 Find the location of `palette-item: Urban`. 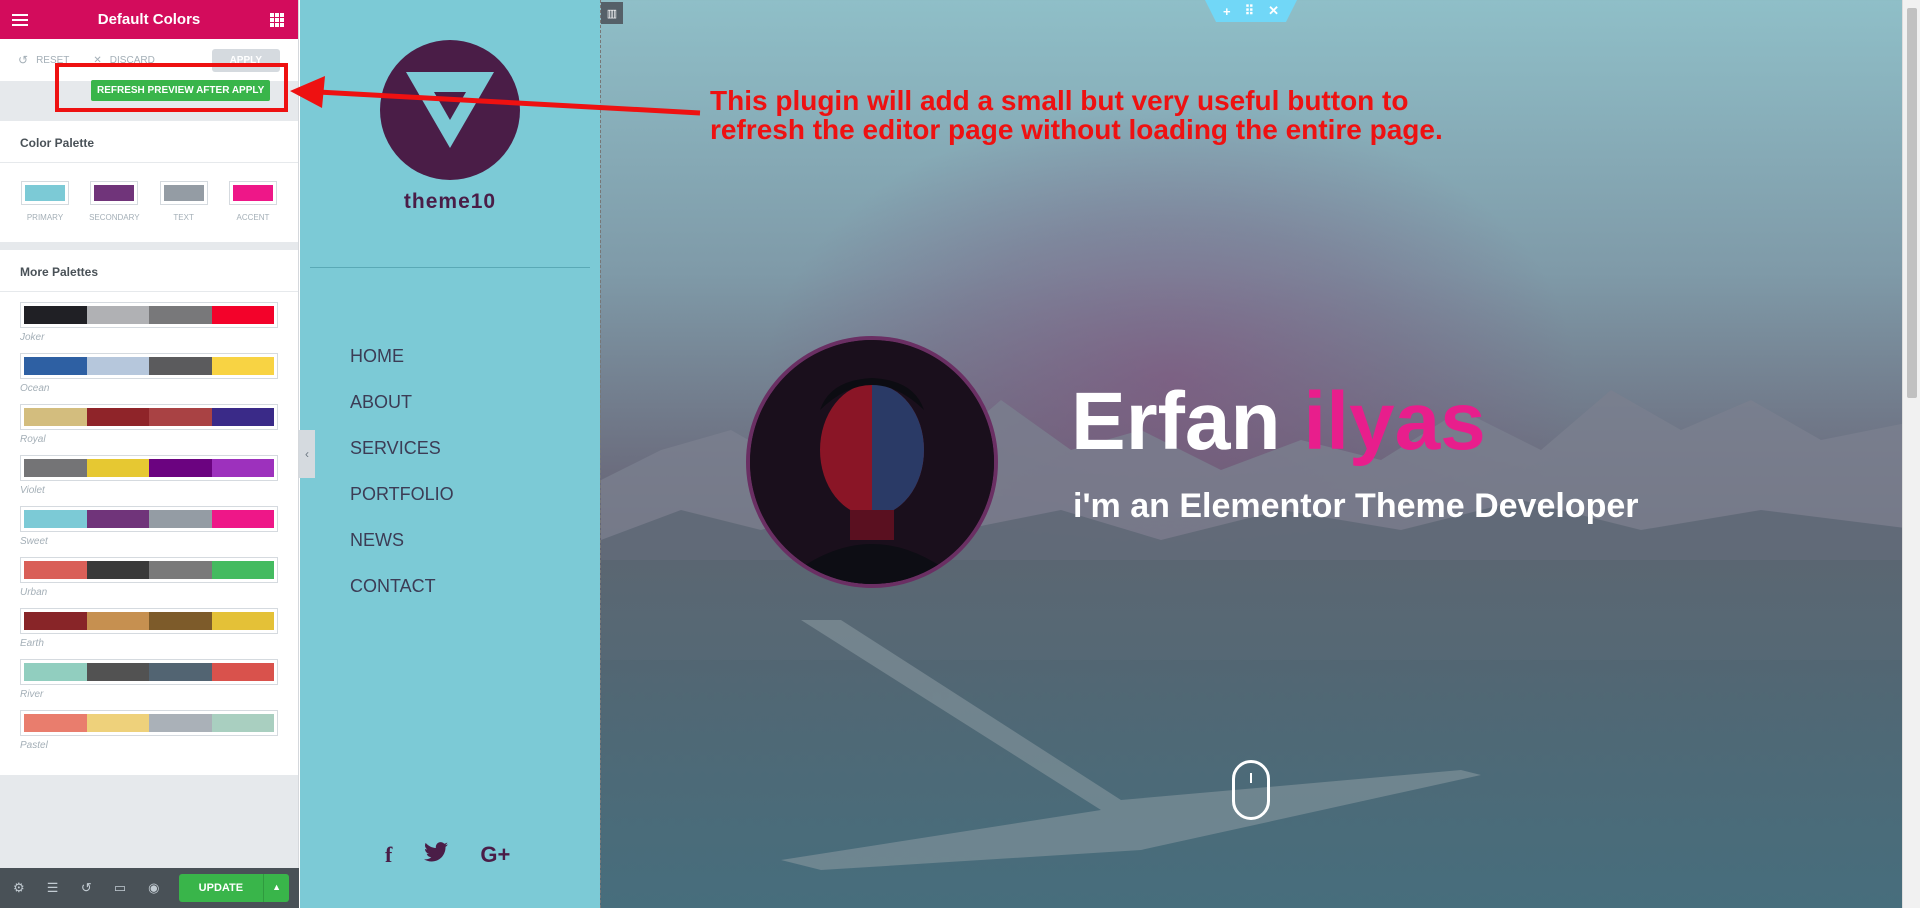

palette-item: Urban is located at coordinates (149, 577).